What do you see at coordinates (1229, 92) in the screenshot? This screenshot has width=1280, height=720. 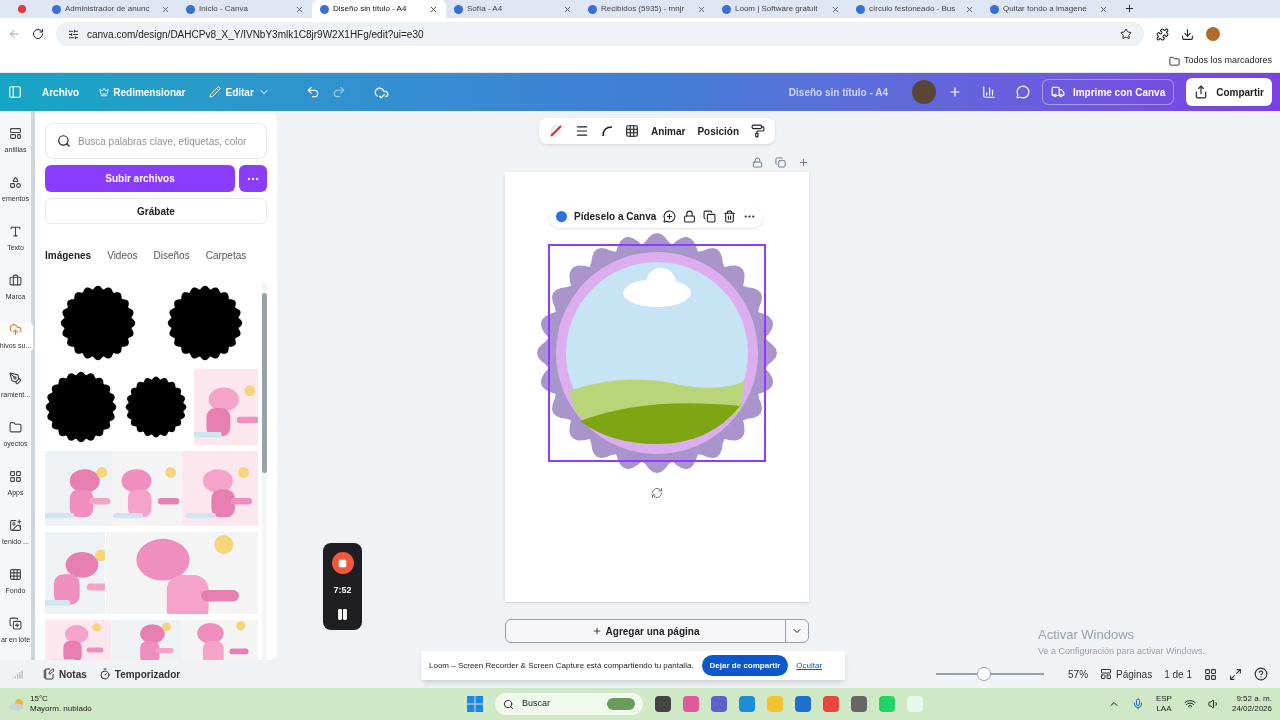 I see `share-button: Compartir` at bounding box center [1229, 92].